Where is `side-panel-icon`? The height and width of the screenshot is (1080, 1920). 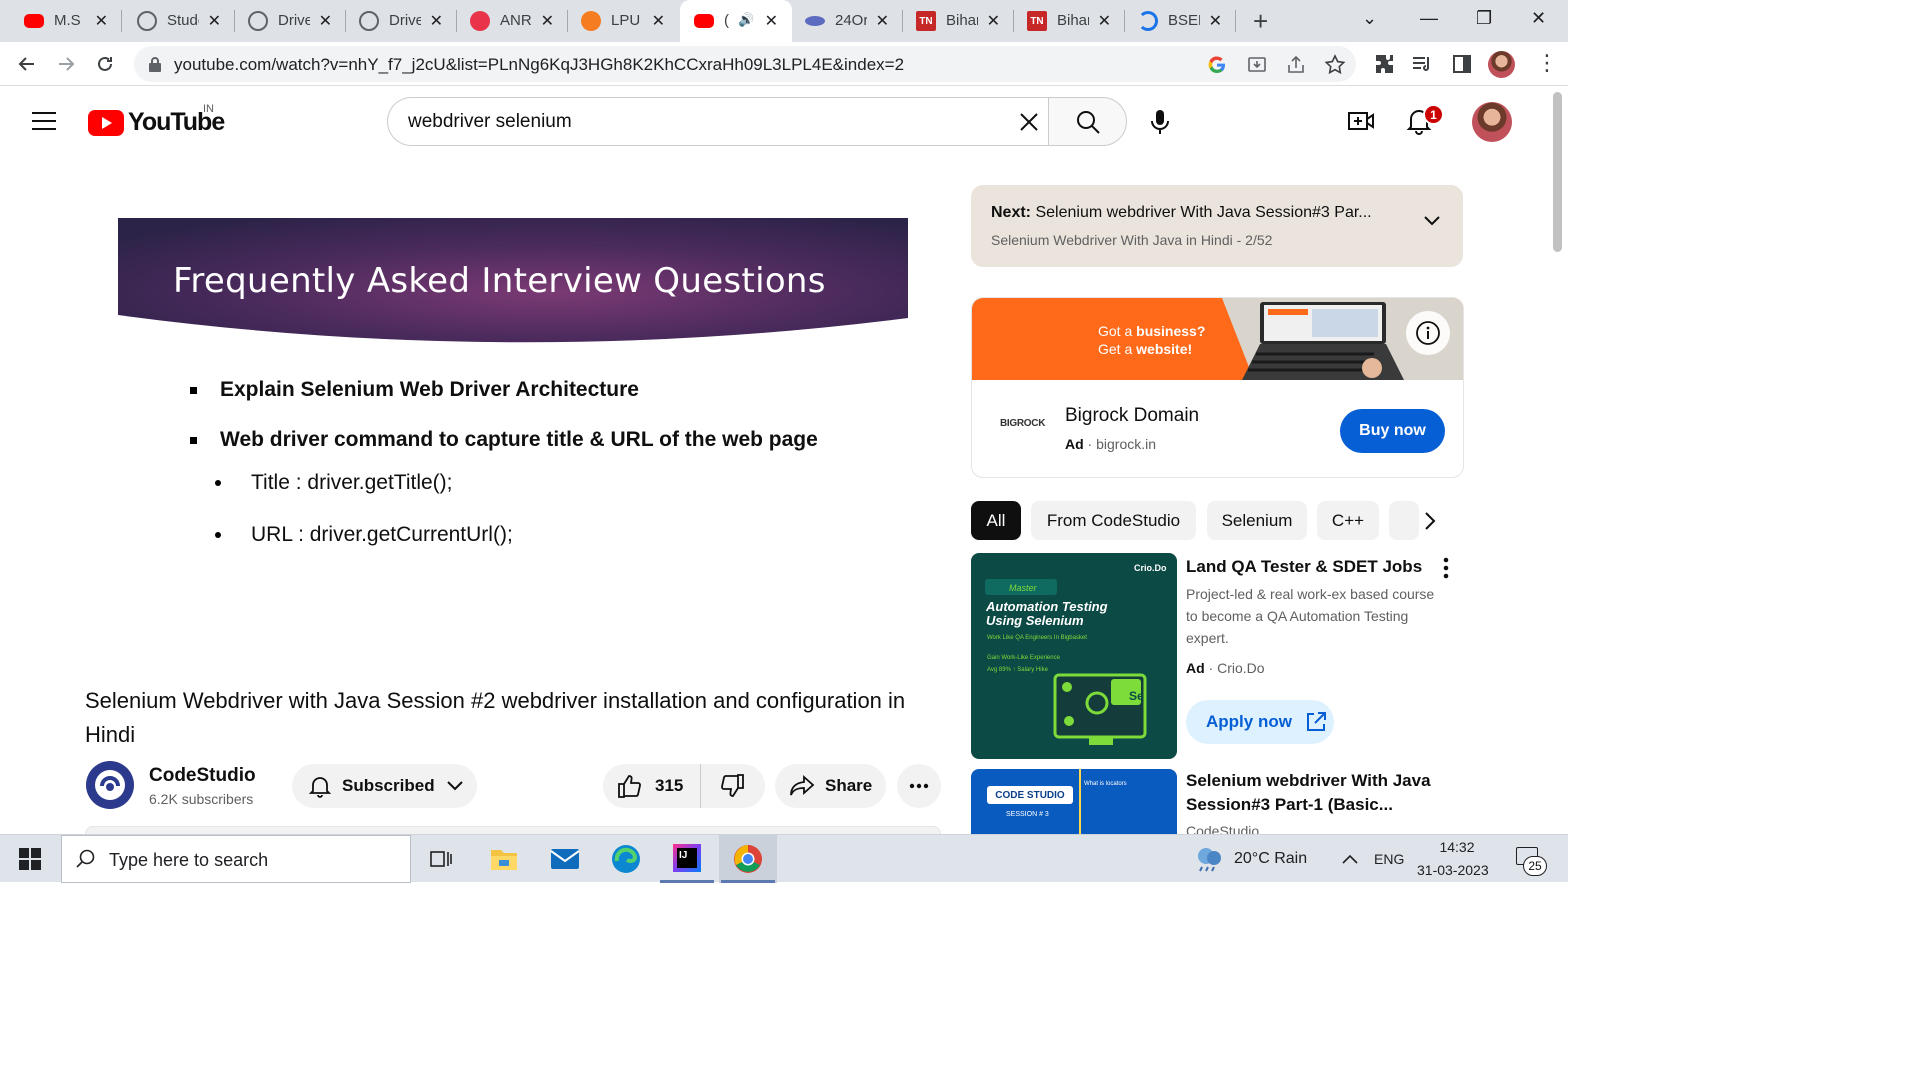
side-panel-icon is located at coordinates (1462, 64).